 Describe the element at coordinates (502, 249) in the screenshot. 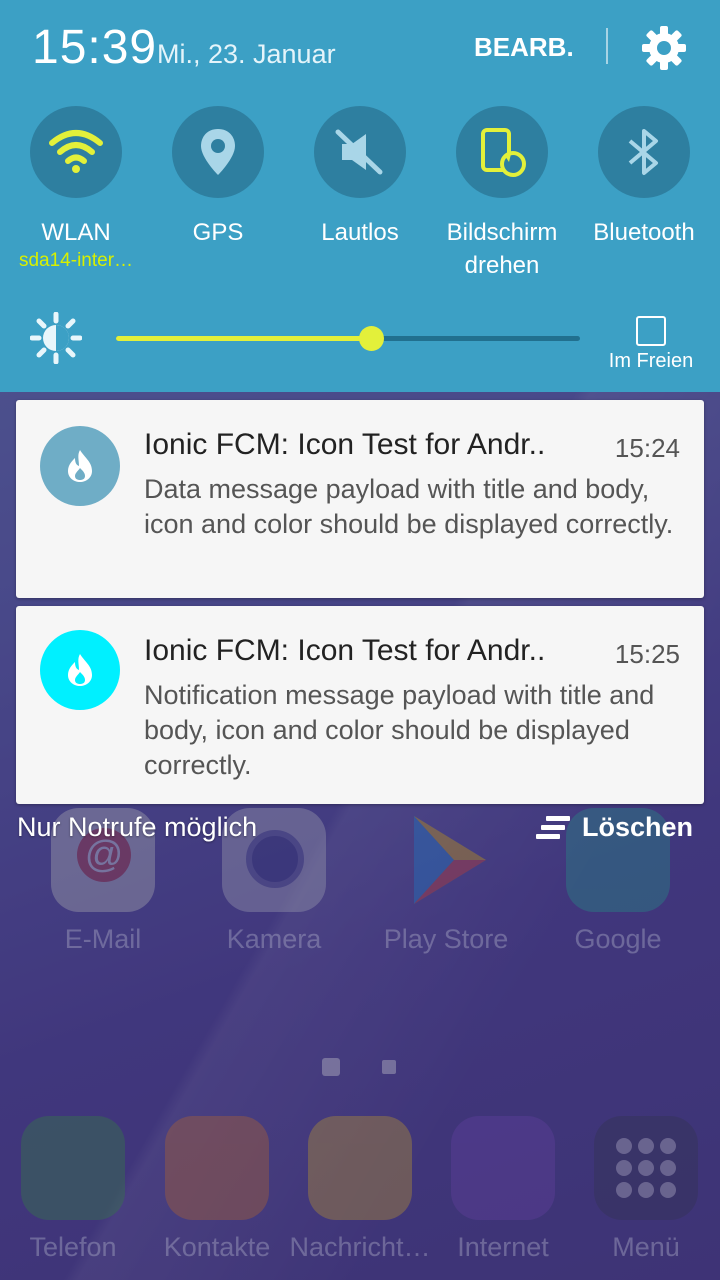

I see `tile-label: Bildschirm drehen` at that location.